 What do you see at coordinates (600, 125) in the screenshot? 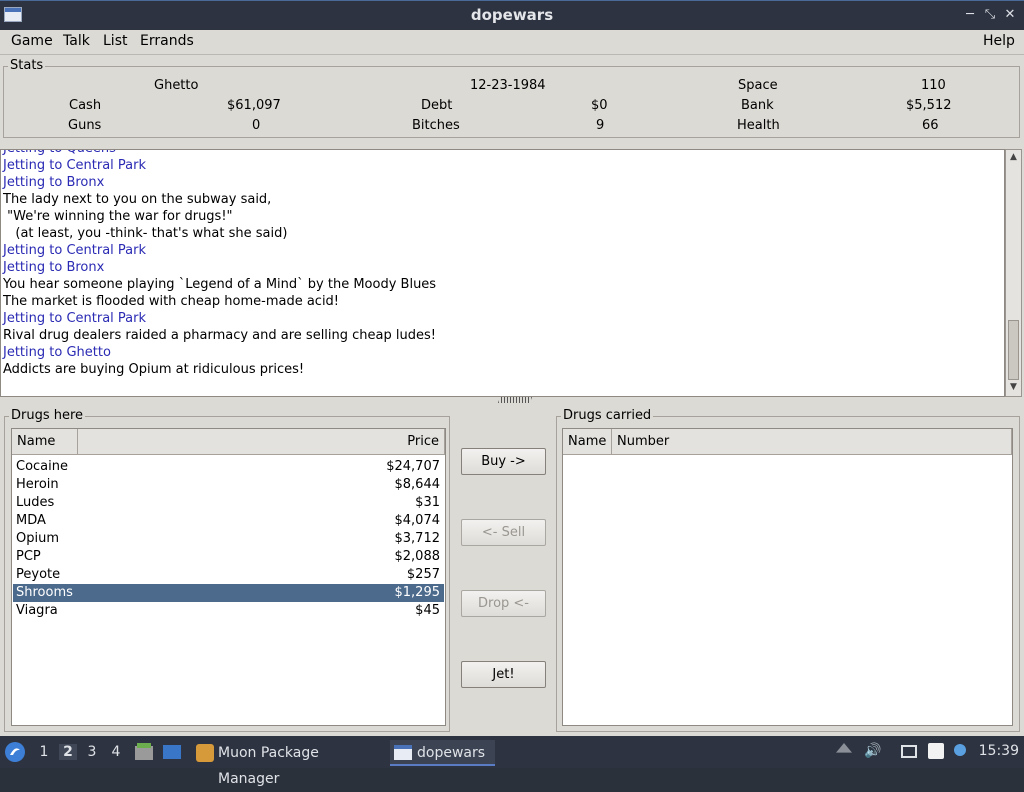
I see `stat-bitches-value: 9` at bounding box center [600, 125].